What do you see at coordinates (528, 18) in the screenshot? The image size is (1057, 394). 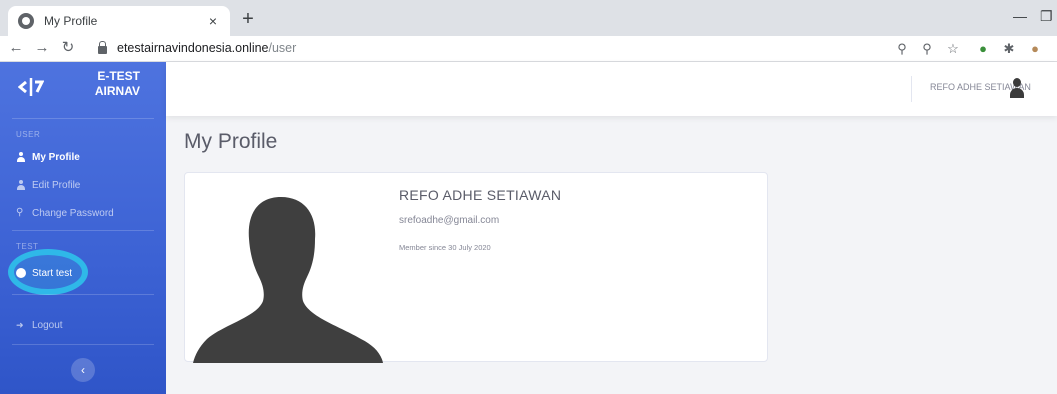 I see `browser-tab-strip: My Profile × + — ❐` at bounding box center [528, 18].